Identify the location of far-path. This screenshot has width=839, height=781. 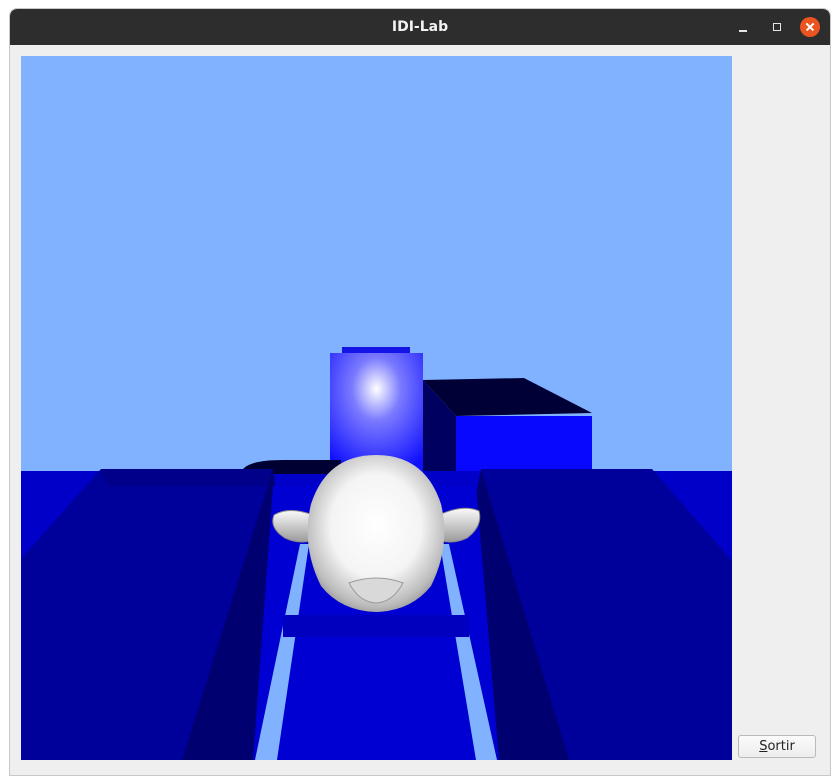
(376, 626).